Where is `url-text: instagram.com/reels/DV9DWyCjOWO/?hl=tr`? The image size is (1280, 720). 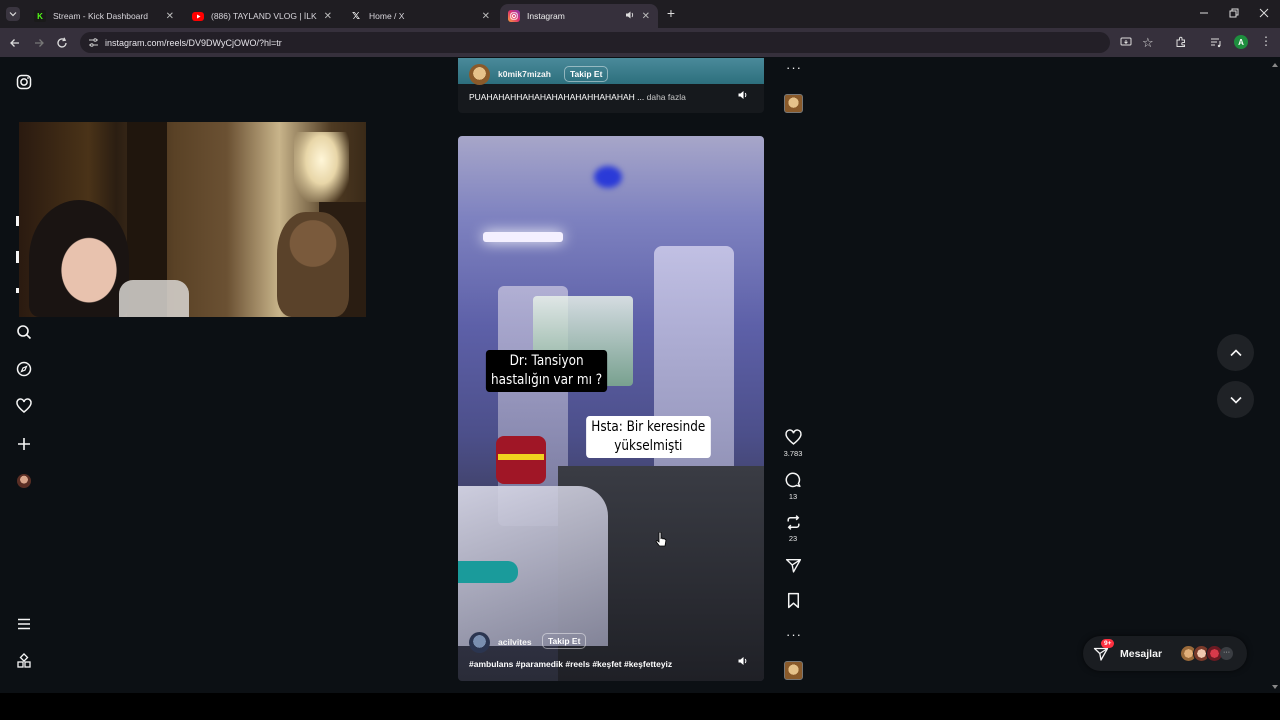 url-text: instagram.com/reels/DV9DWyCjOWO/?hl=tr is located at coordinates (193, 42).